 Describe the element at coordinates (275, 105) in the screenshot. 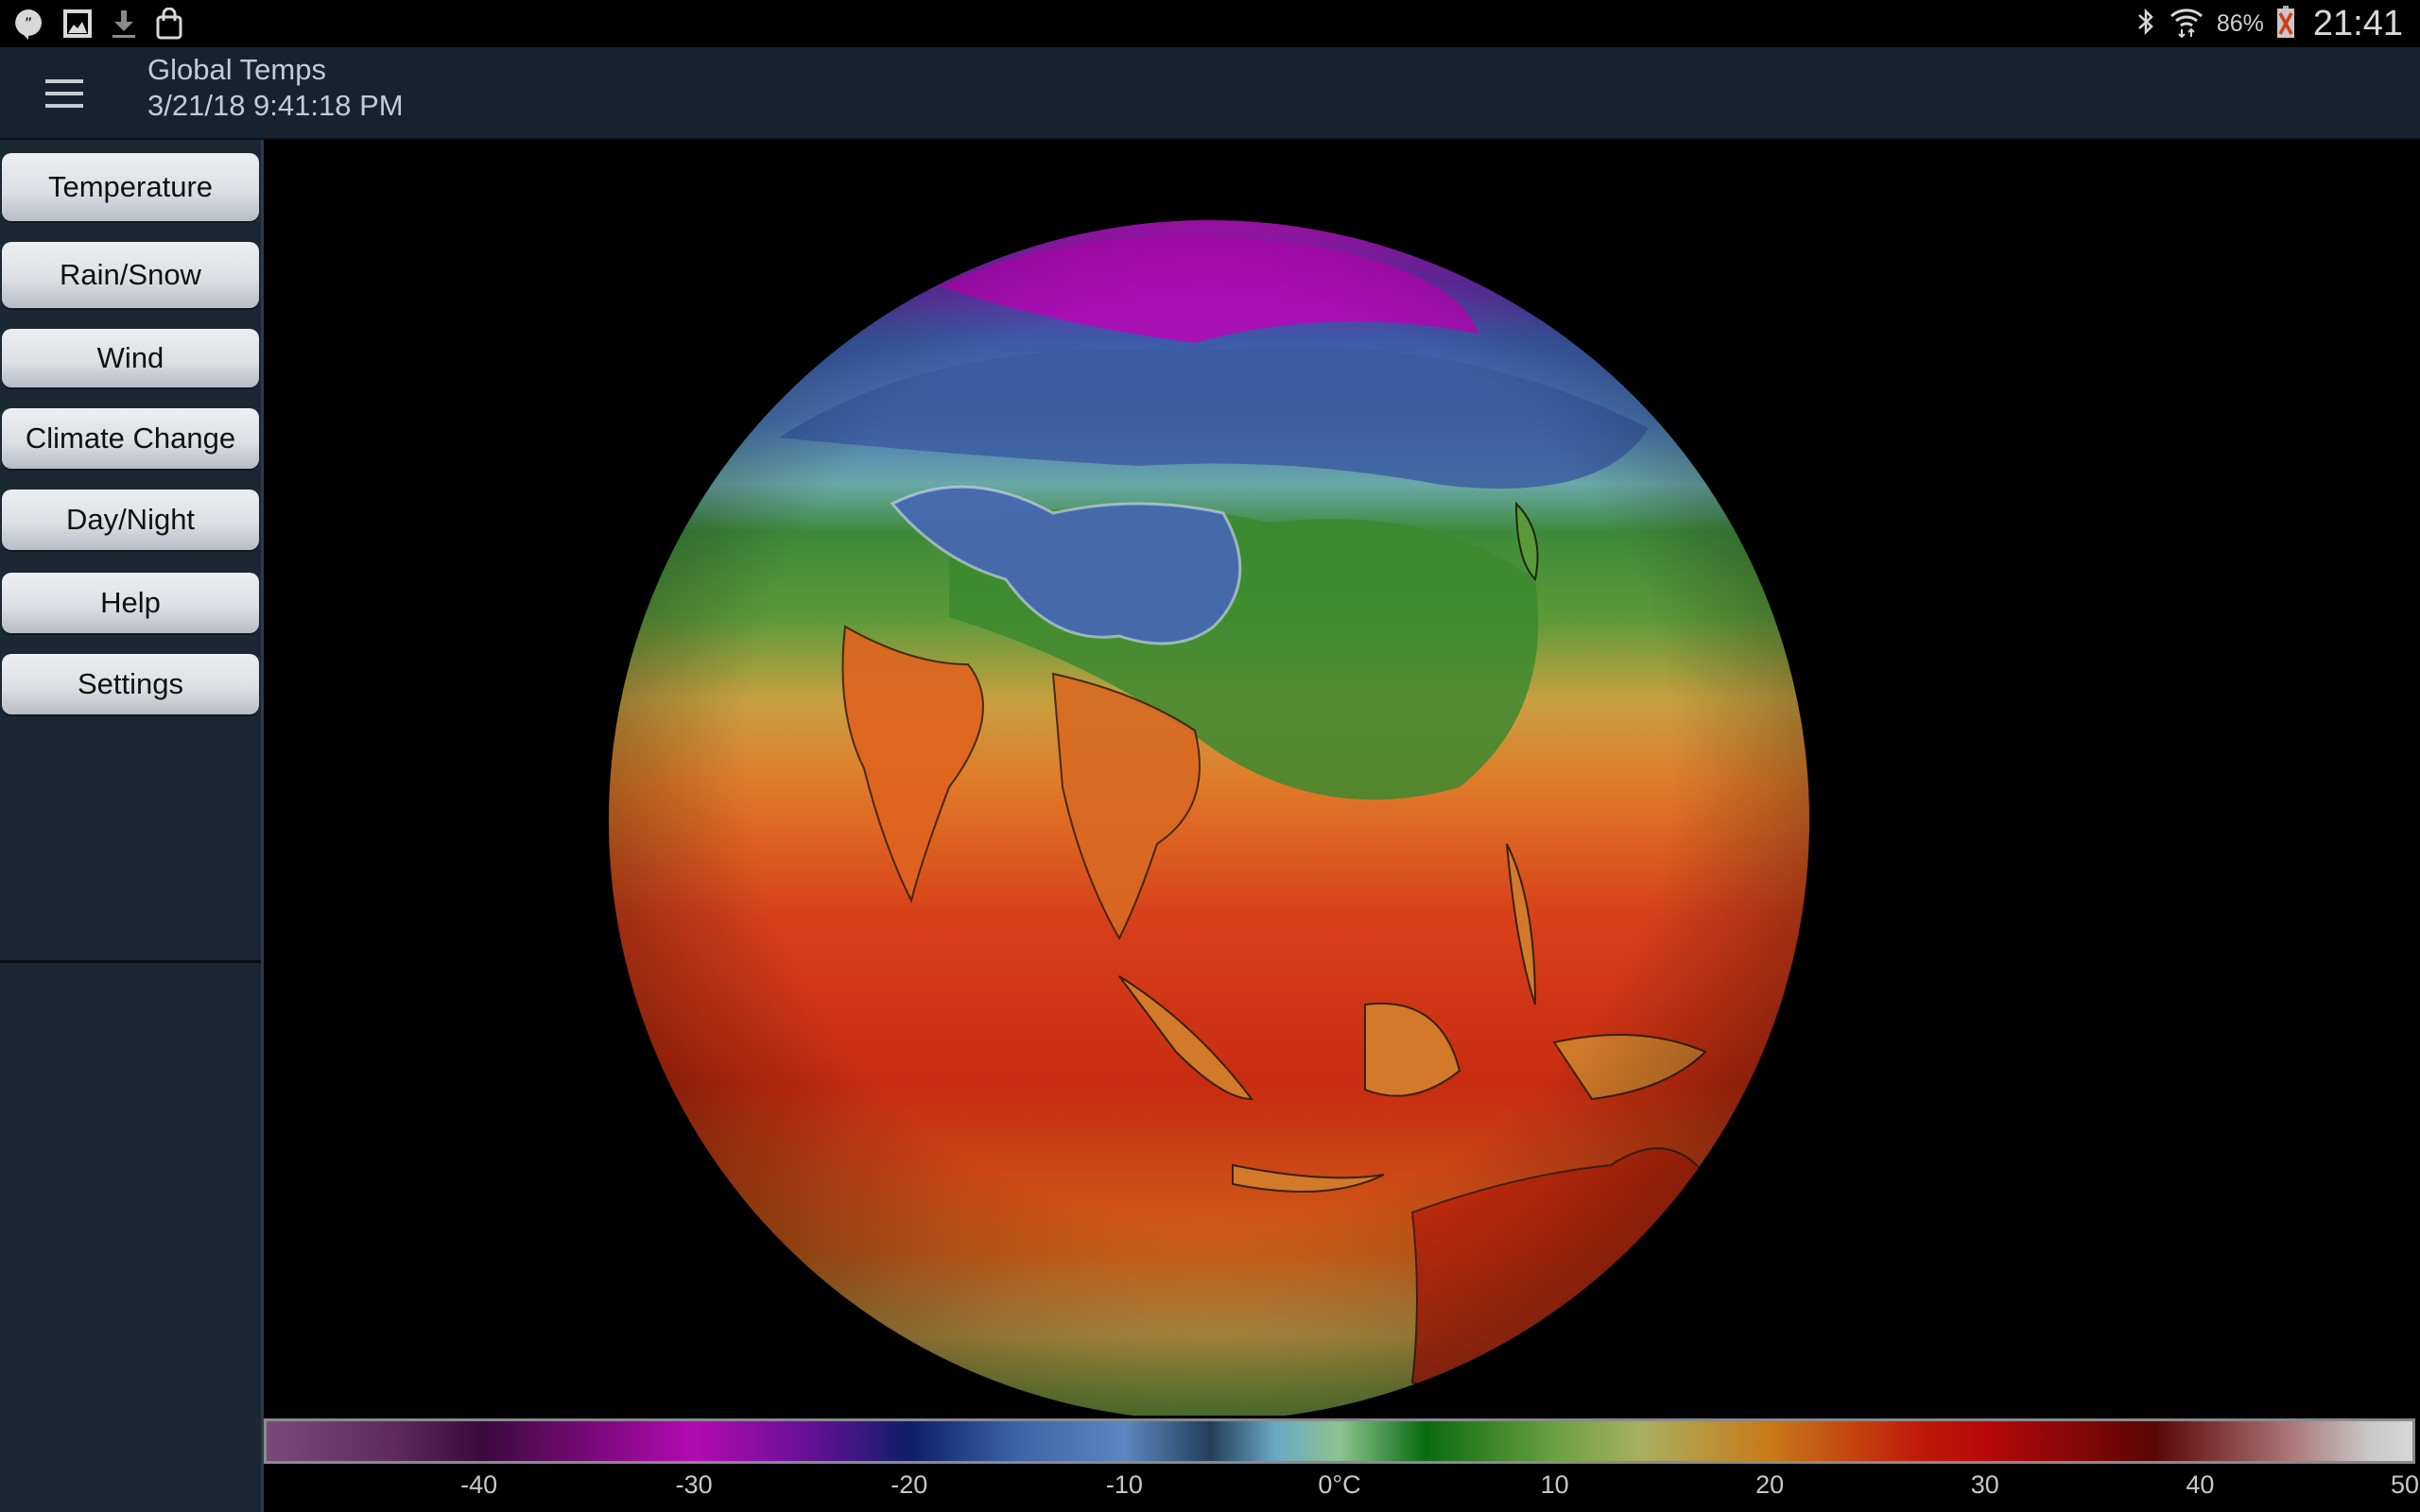

I see `data-timestamp: 3/21/18 9:41:18 PM` at that location.